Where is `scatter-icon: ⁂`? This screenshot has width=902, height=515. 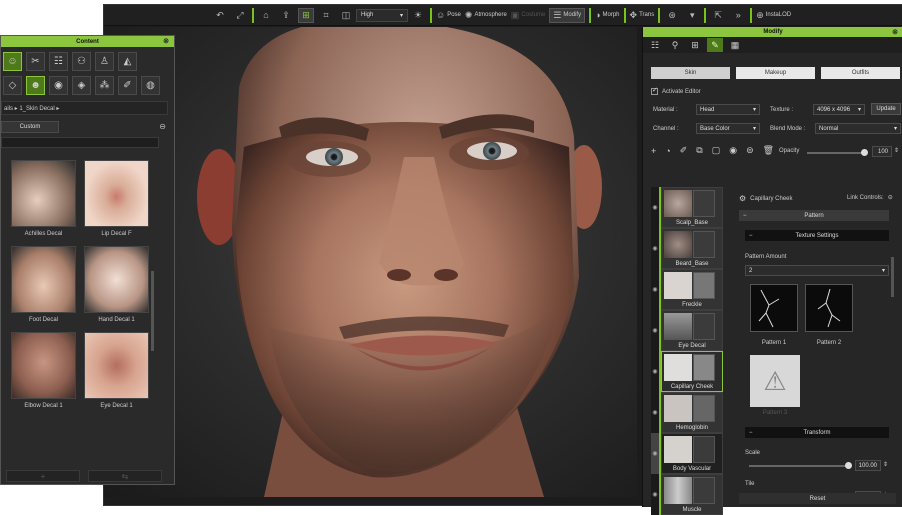
scatter-icon: ⁂ is located at coordinates (104, 85).